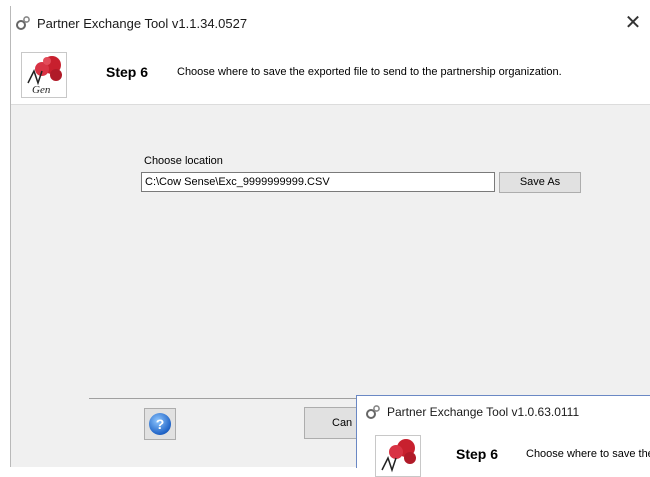 This screenshot has width=650, height=477. Describe the element at coordinates (483, 412) in the screenshot. I see `overlay-window-title: Partner Exchange Tool v1.0.63.0111` at that location.